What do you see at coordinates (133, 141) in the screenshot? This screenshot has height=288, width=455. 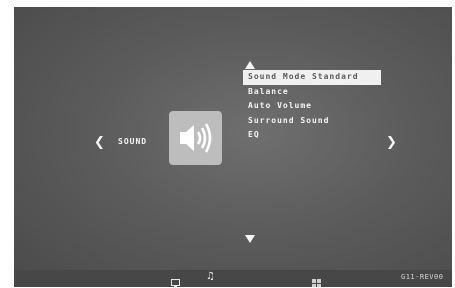 I see `category-label: SOUND` at bounding box center [133, 141].